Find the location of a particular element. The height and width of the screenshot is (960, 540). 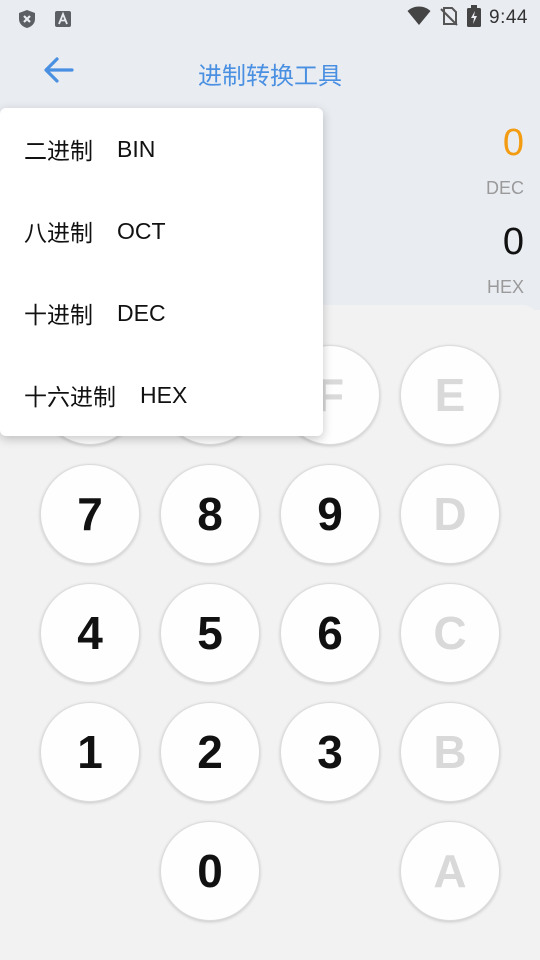

menu-item-dec: 十进制 DEC is located at coordinates (161, 313).